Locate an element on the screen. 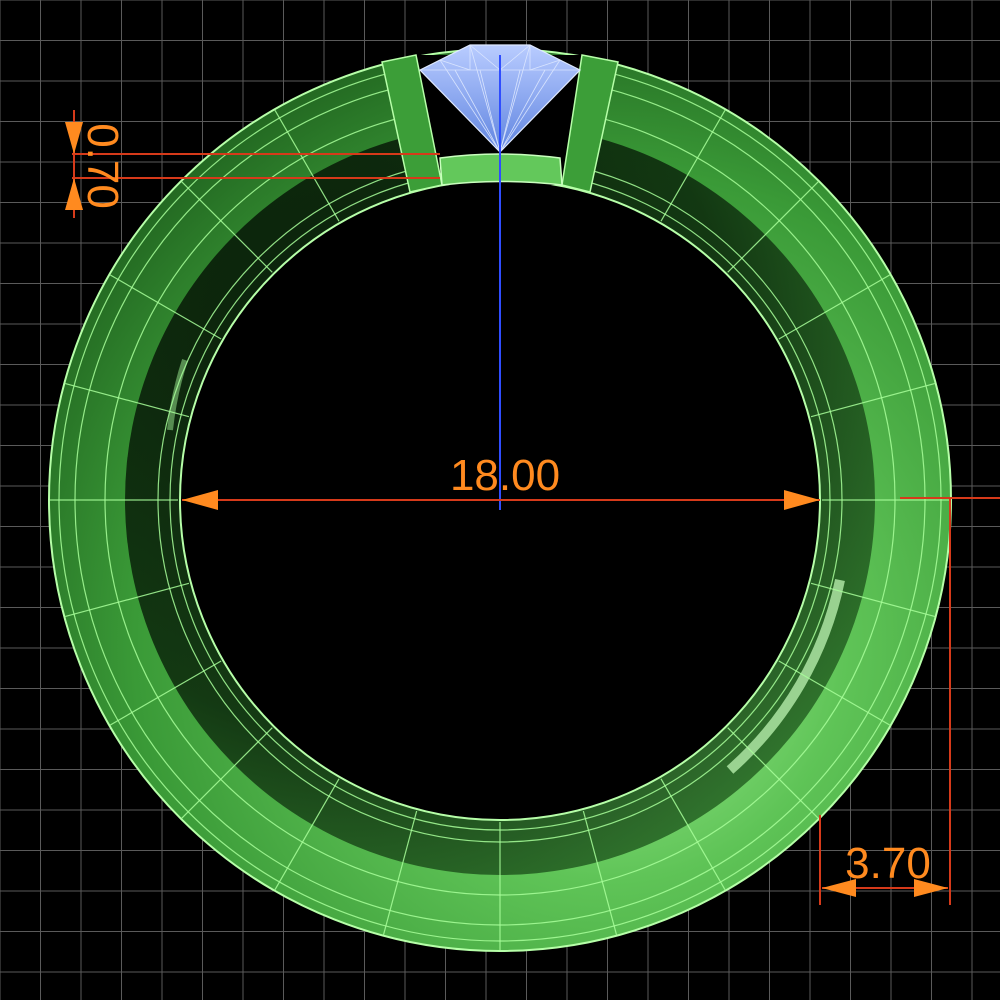 Image resolution: width=1000 pixels, height=1000 pixels. seat-depth-label: 0.70 is located at coordinates (102, 166).